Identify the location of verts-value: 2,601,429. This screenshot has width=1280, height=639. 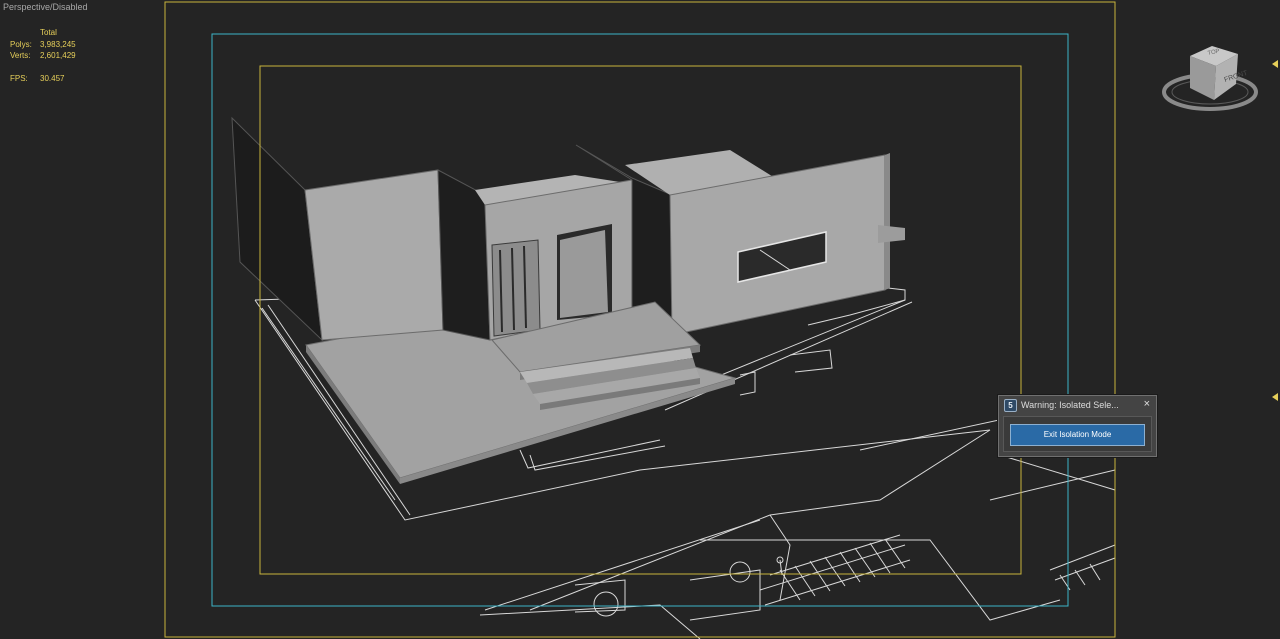
(58, 55).